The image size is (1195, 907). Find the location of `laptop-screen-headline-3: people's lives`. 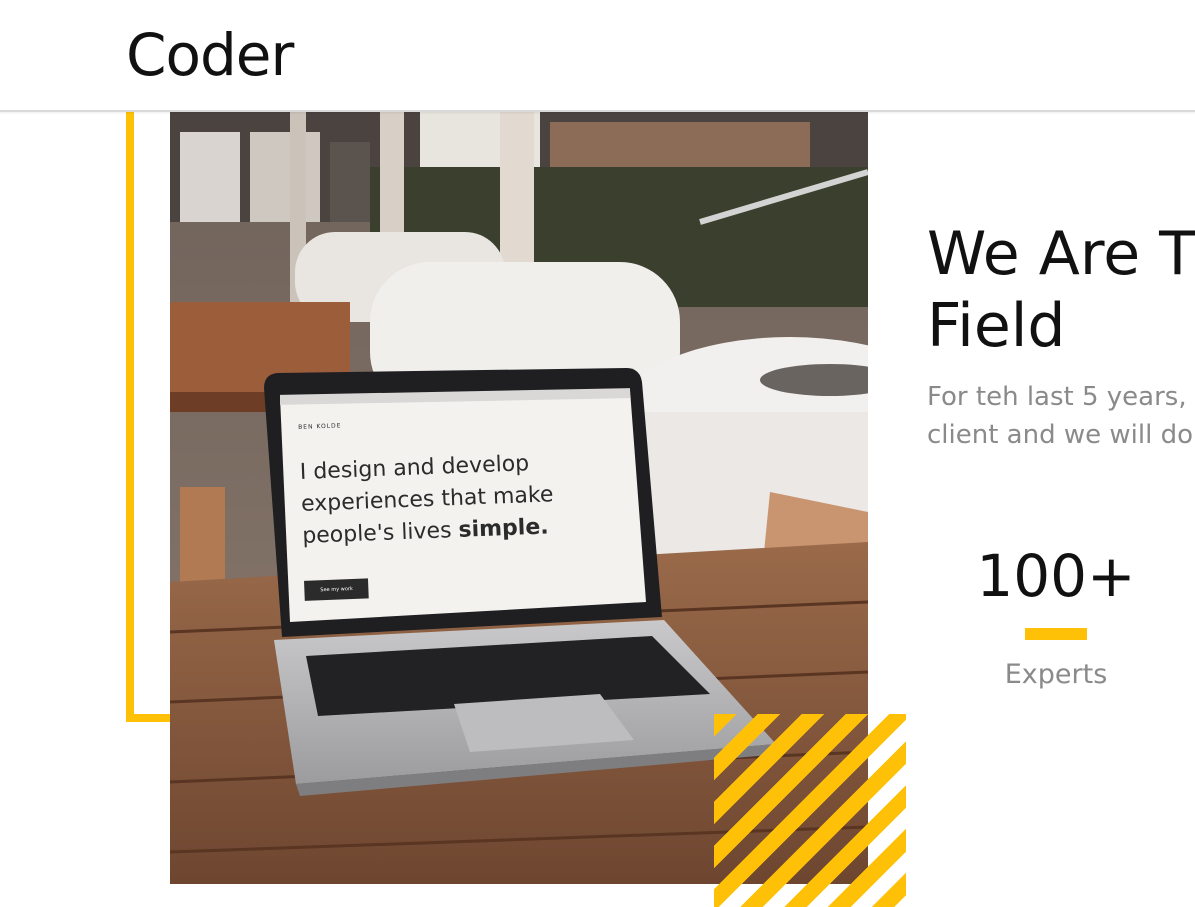

laptop-screen-headline-3: people's lives is located at coordinates (380, 533).